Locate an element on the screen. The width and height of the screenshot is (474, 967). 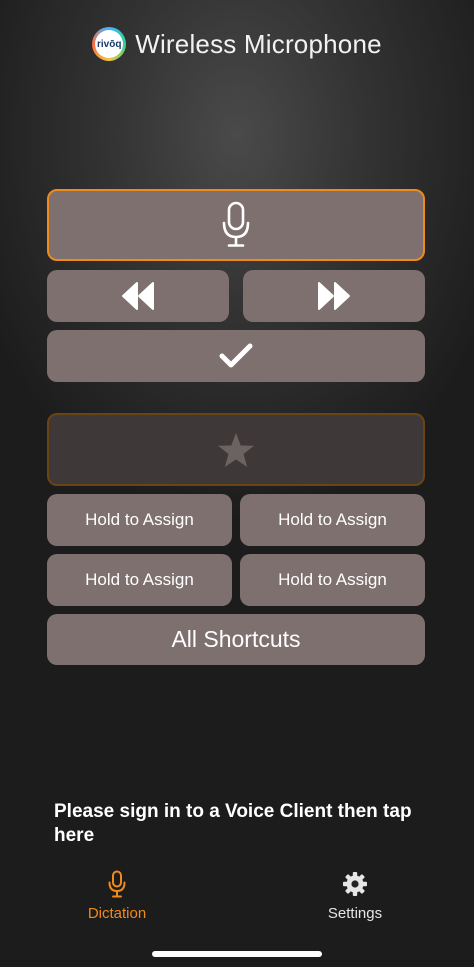
confirm-button is located at coordinates (236, 356).